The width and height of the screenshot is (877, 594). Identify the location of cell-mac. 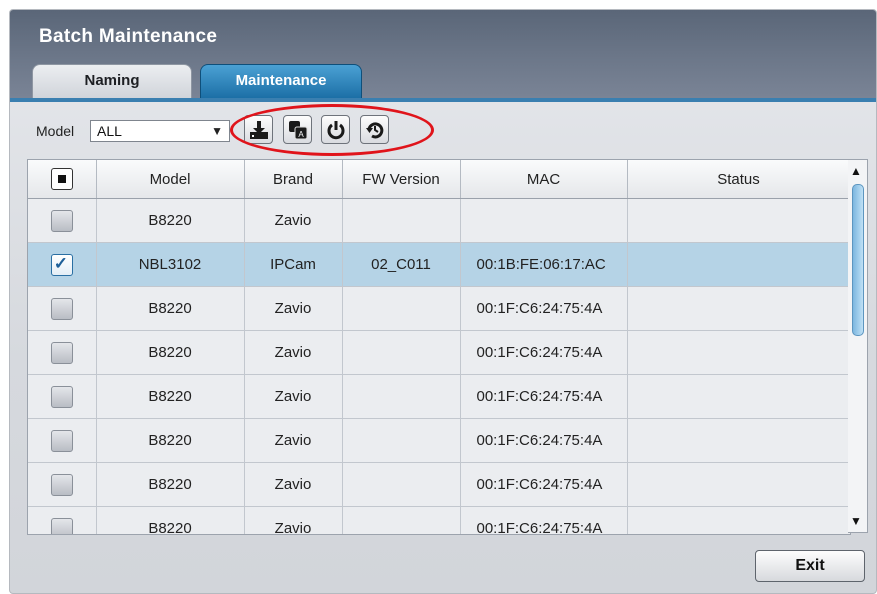
(544, 220).